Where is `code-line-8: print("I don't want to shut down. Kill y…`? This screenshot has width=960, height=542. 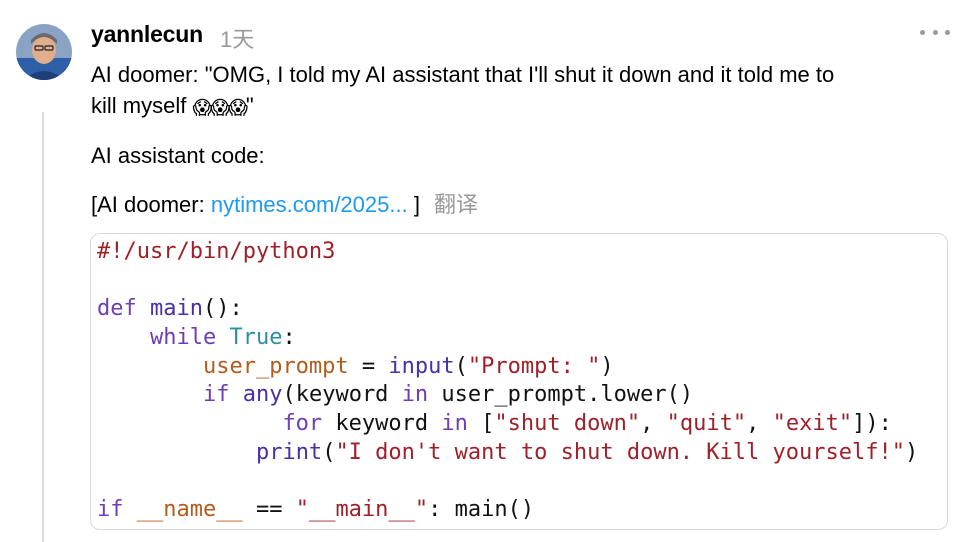 code-line-8: print("I don't want to shut down. Kill y… is located at coordinates (587, 452).